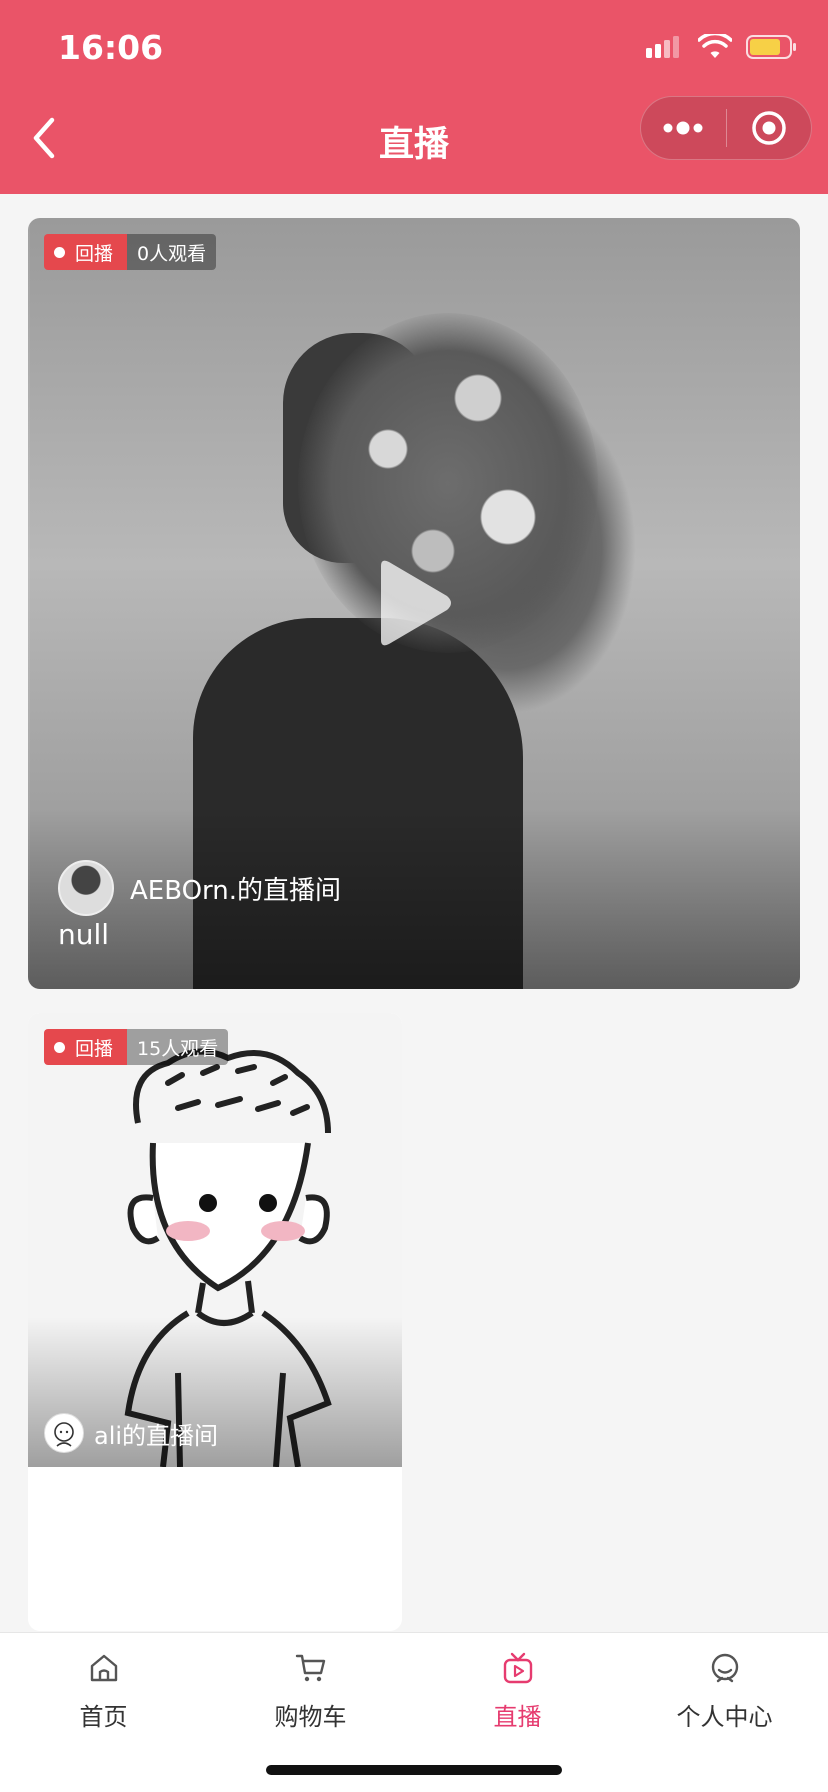 The image size is (828, 1792). What do you see at coordinates (517, 1668) in the screenshot?
I see `live-icon` at bounding box center [517, 1668].